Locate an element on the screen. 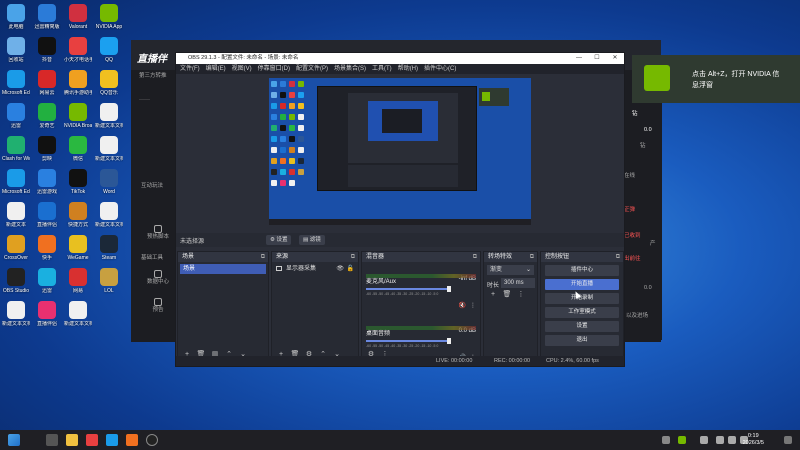  desktop-icon: CrossOver is located at coordinates (16, 248).